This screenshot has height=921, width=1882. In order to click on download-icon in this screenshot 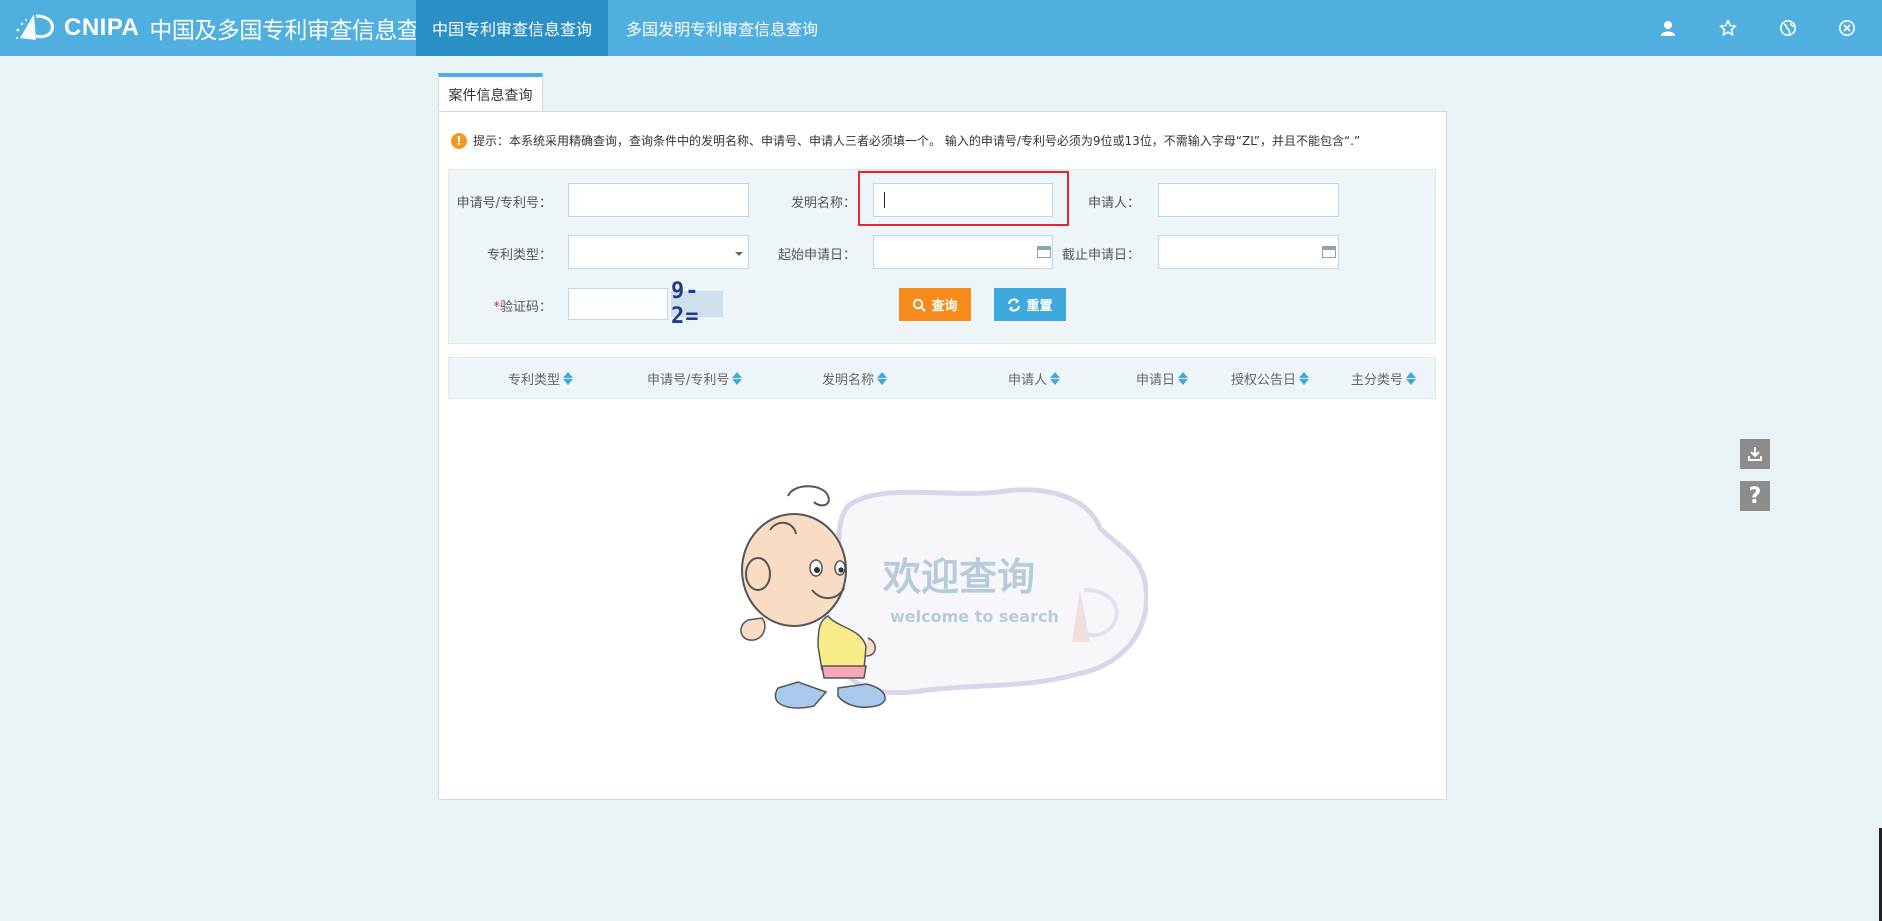, I will do `click(1755, 454)`.